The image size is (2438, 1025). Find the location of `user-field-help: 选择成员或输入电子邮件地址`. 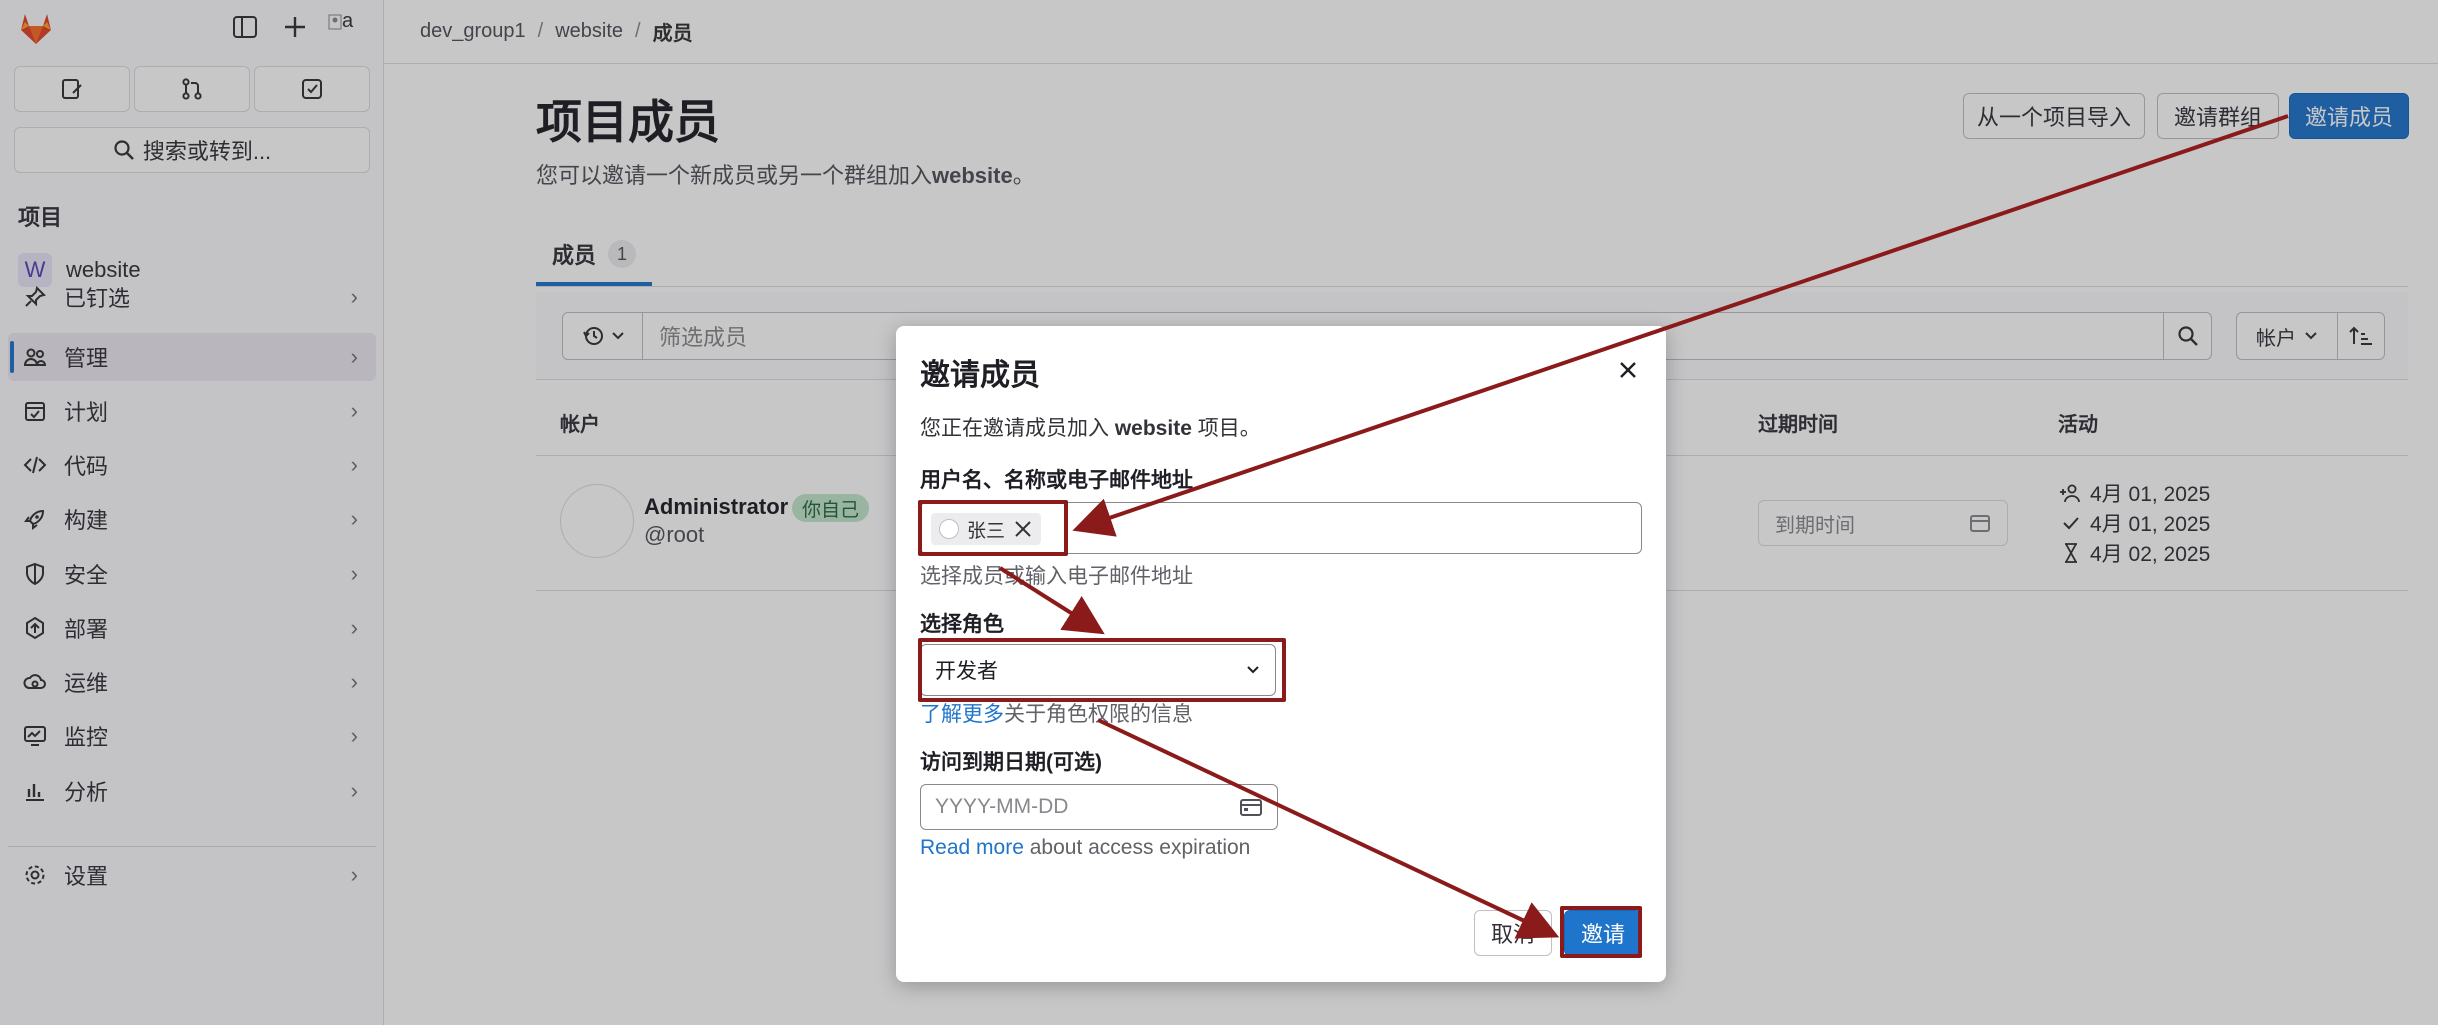

user-field-help: 选择成员或输入电子邮件地址 is located at coordinates (1056, 576).